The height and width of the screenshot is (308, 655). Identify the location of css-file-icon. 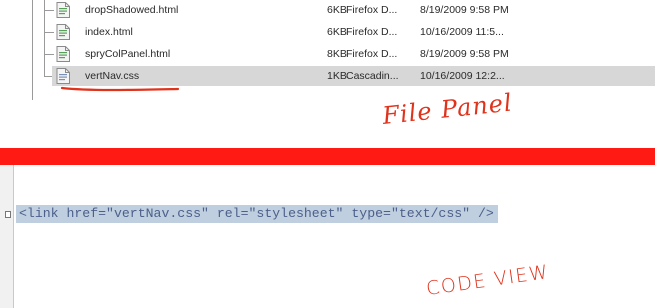
(63, 76).